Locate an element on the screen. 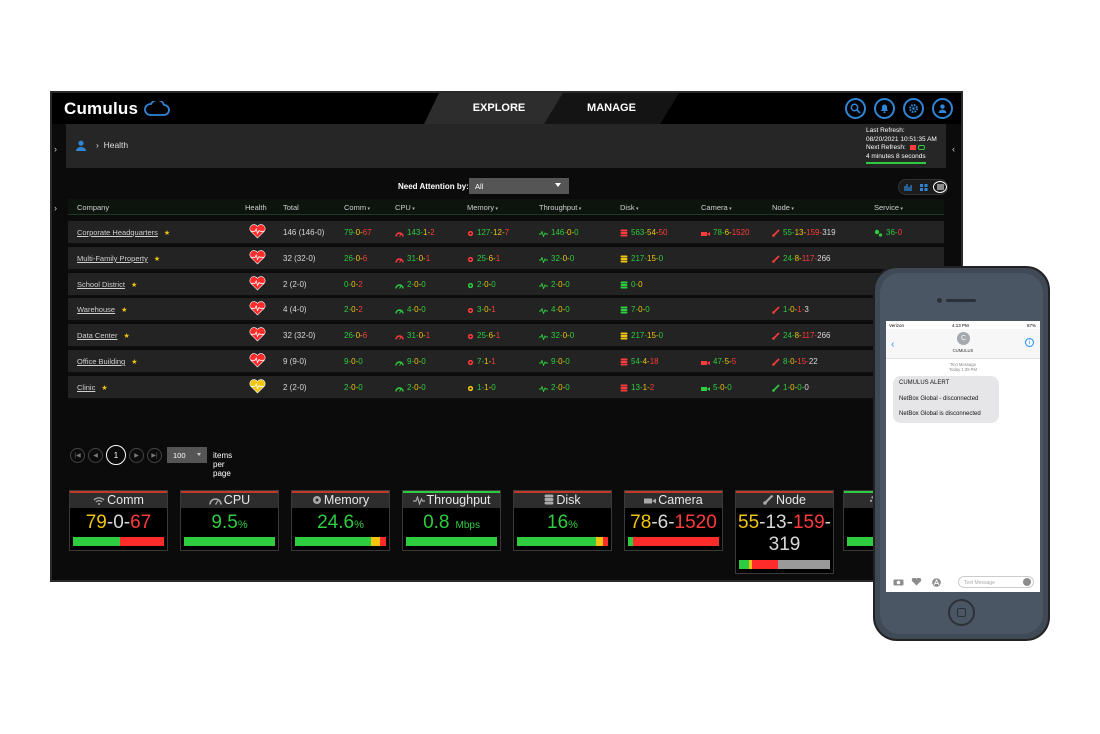 Image resolution: width=1100 pixels, height=734 pixels. right-panel-toggle: ‹ is located at coordinates (953, 149).